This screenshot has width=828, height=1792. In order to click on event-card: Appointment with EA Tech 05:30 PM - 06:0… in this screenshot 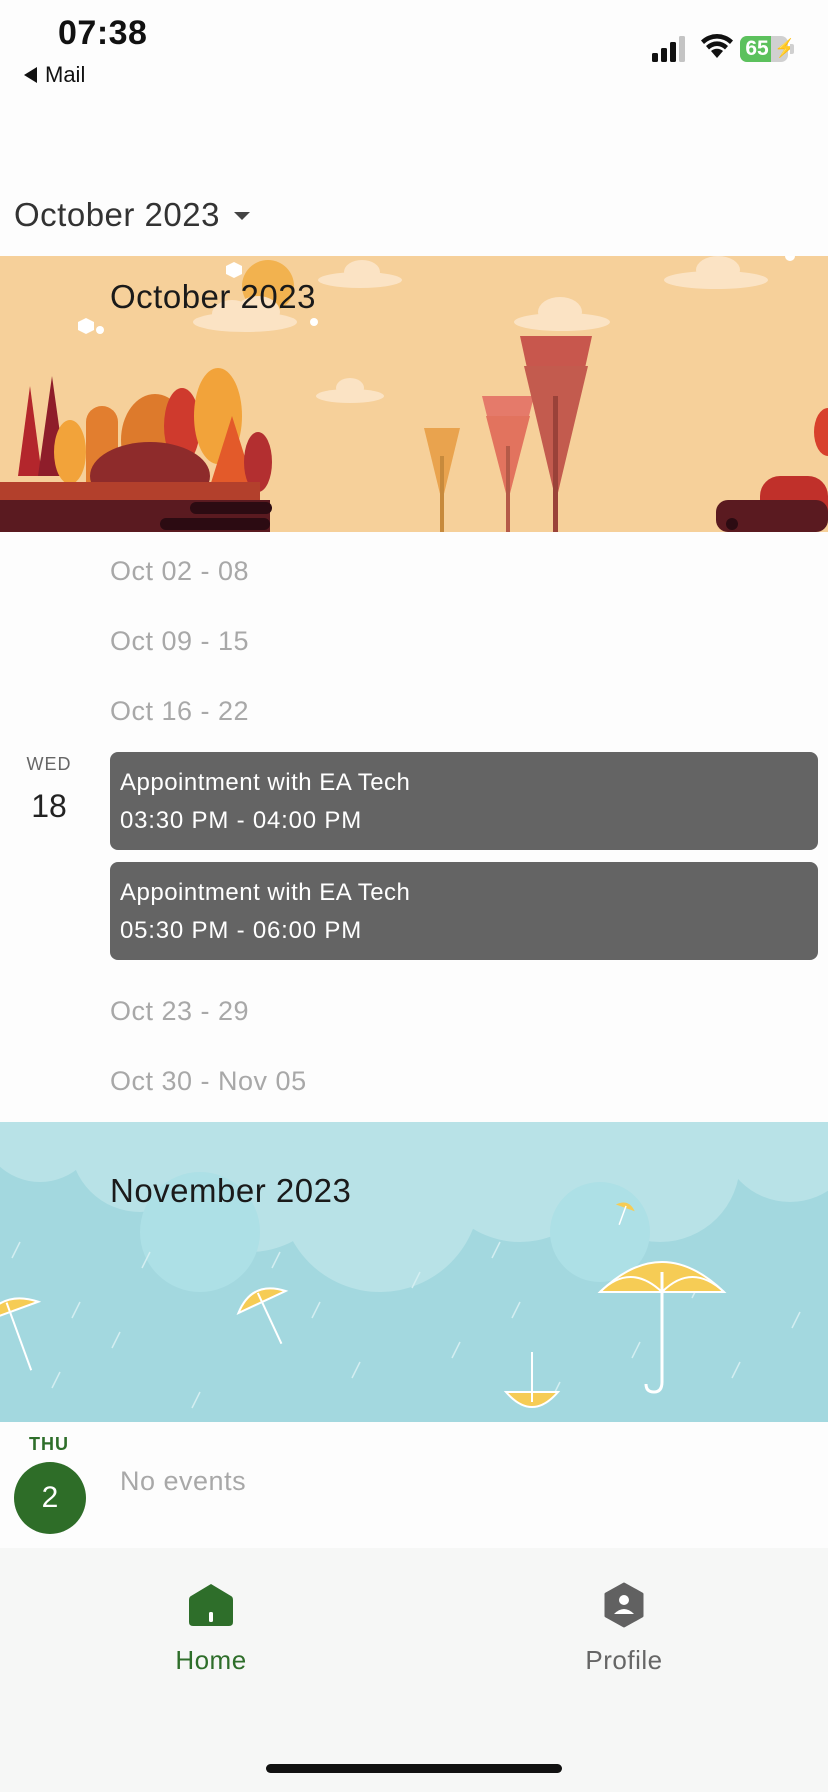, I will do `click(464, 911)`.